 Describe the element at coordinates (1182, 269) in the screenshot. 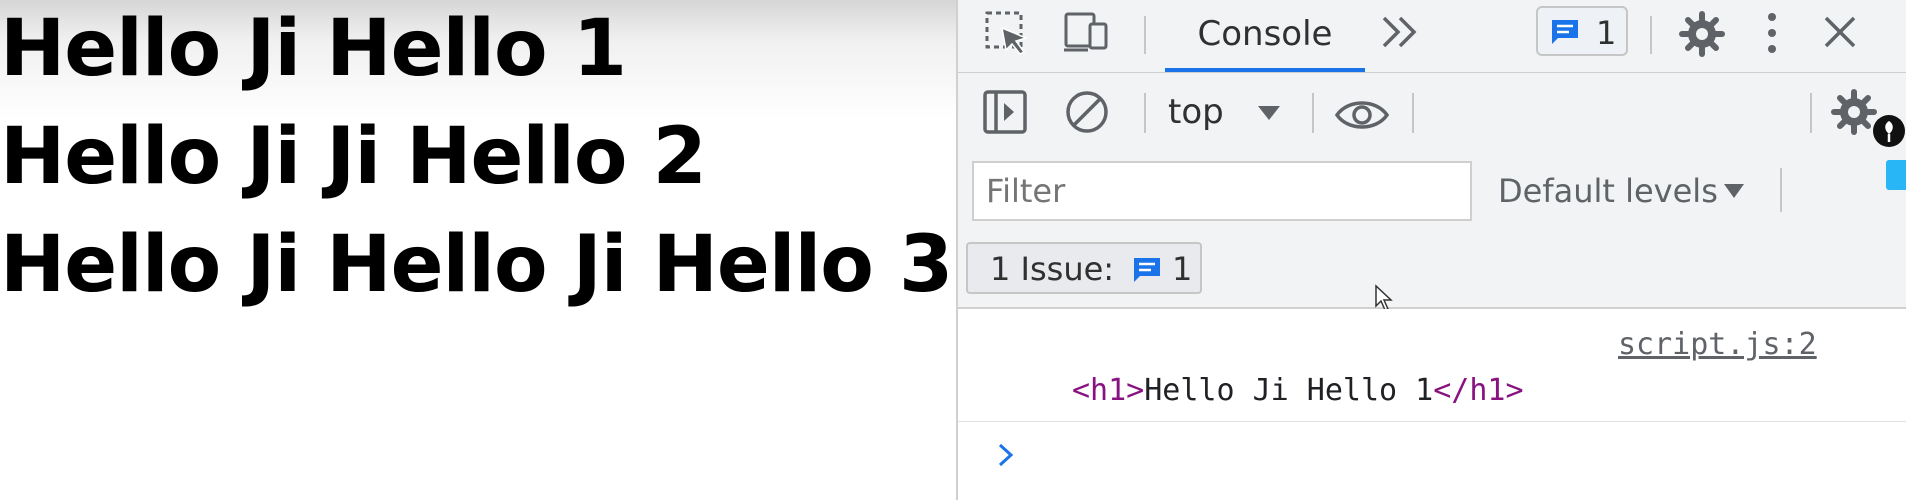

I see `issues-count: 1` at that location.